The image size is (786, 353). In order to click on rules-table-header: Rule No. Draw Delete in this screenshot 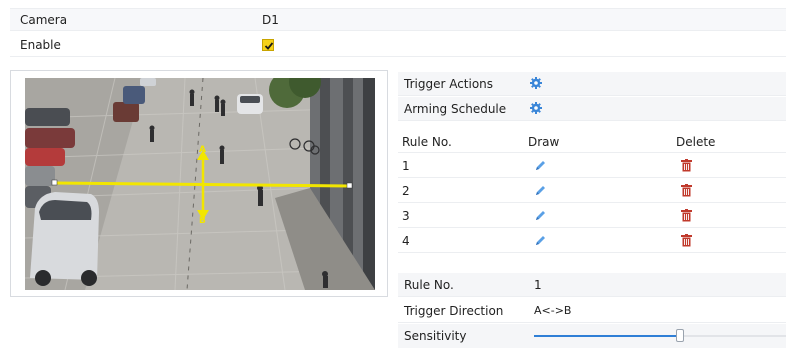, I will do `click(592, 142)`.